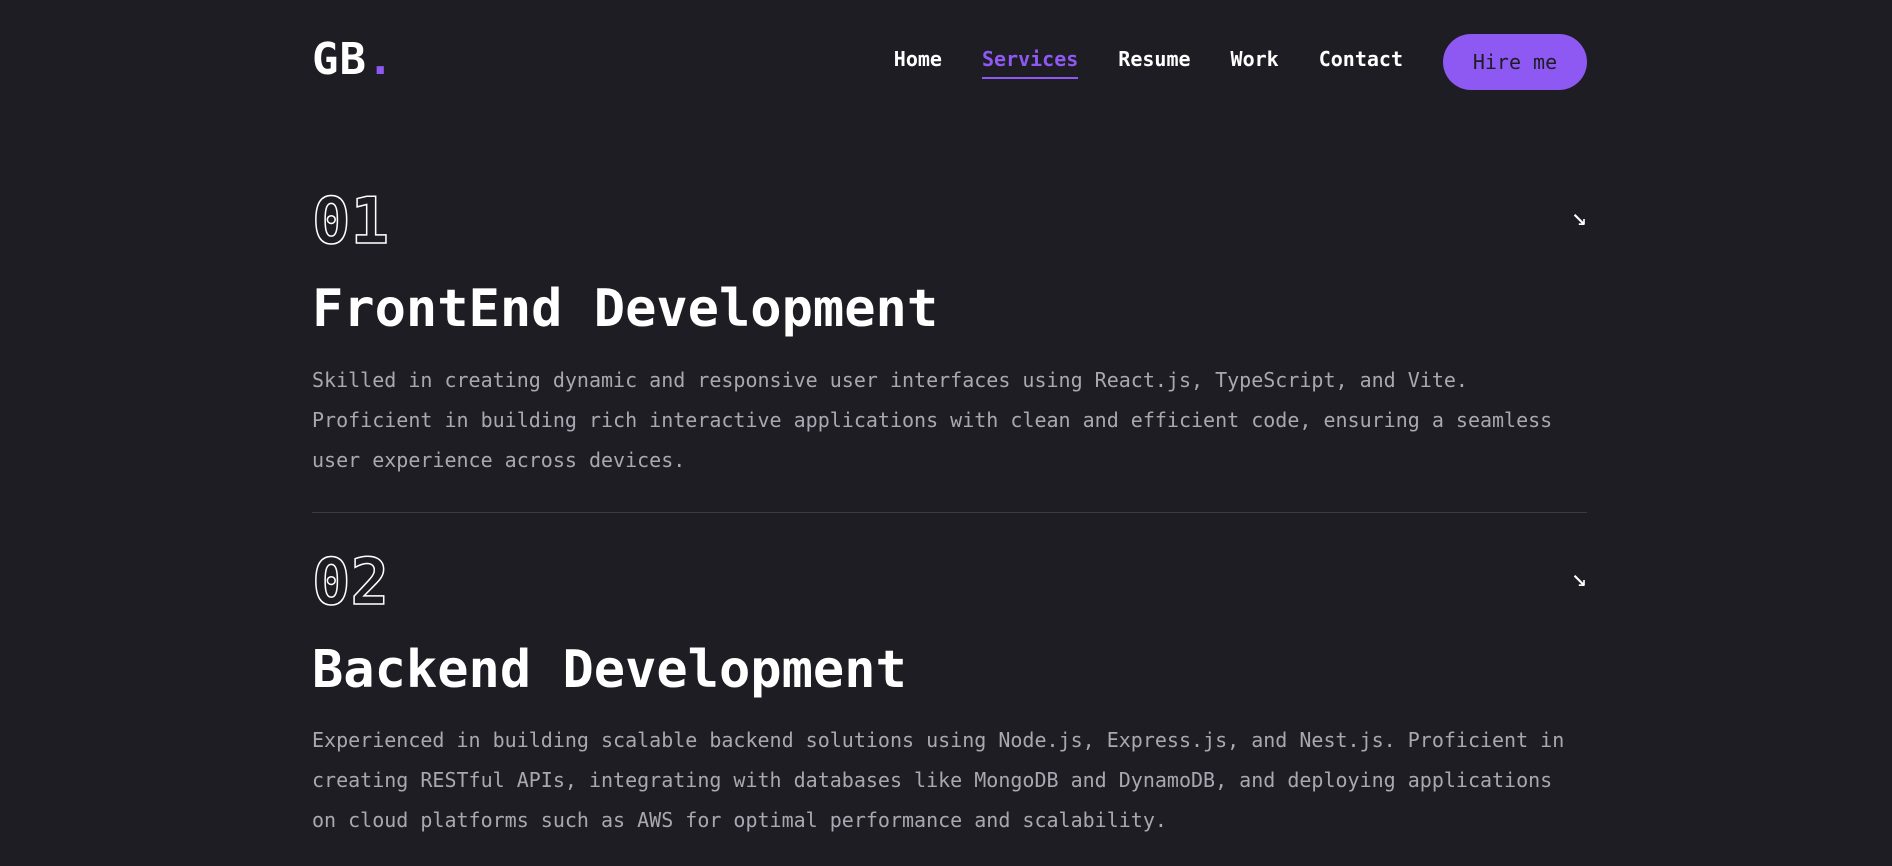 This screenshot has width=1892, height=866. Describe the element at coordinates (1361, 62) in the screenshot. I see `nav-contact: Contact` at that location.